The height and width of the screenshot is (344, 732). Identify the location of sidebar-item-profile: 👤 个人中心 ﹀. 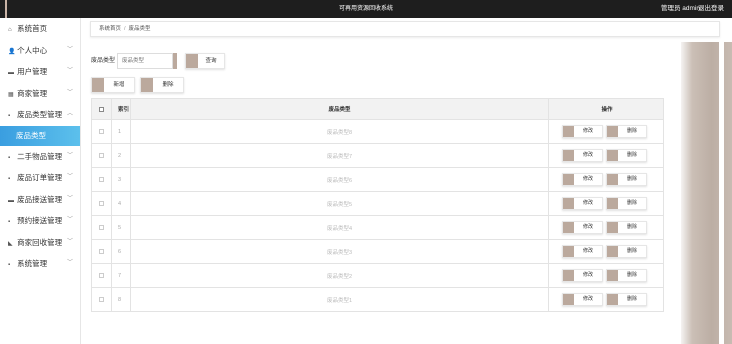
(40, 51).